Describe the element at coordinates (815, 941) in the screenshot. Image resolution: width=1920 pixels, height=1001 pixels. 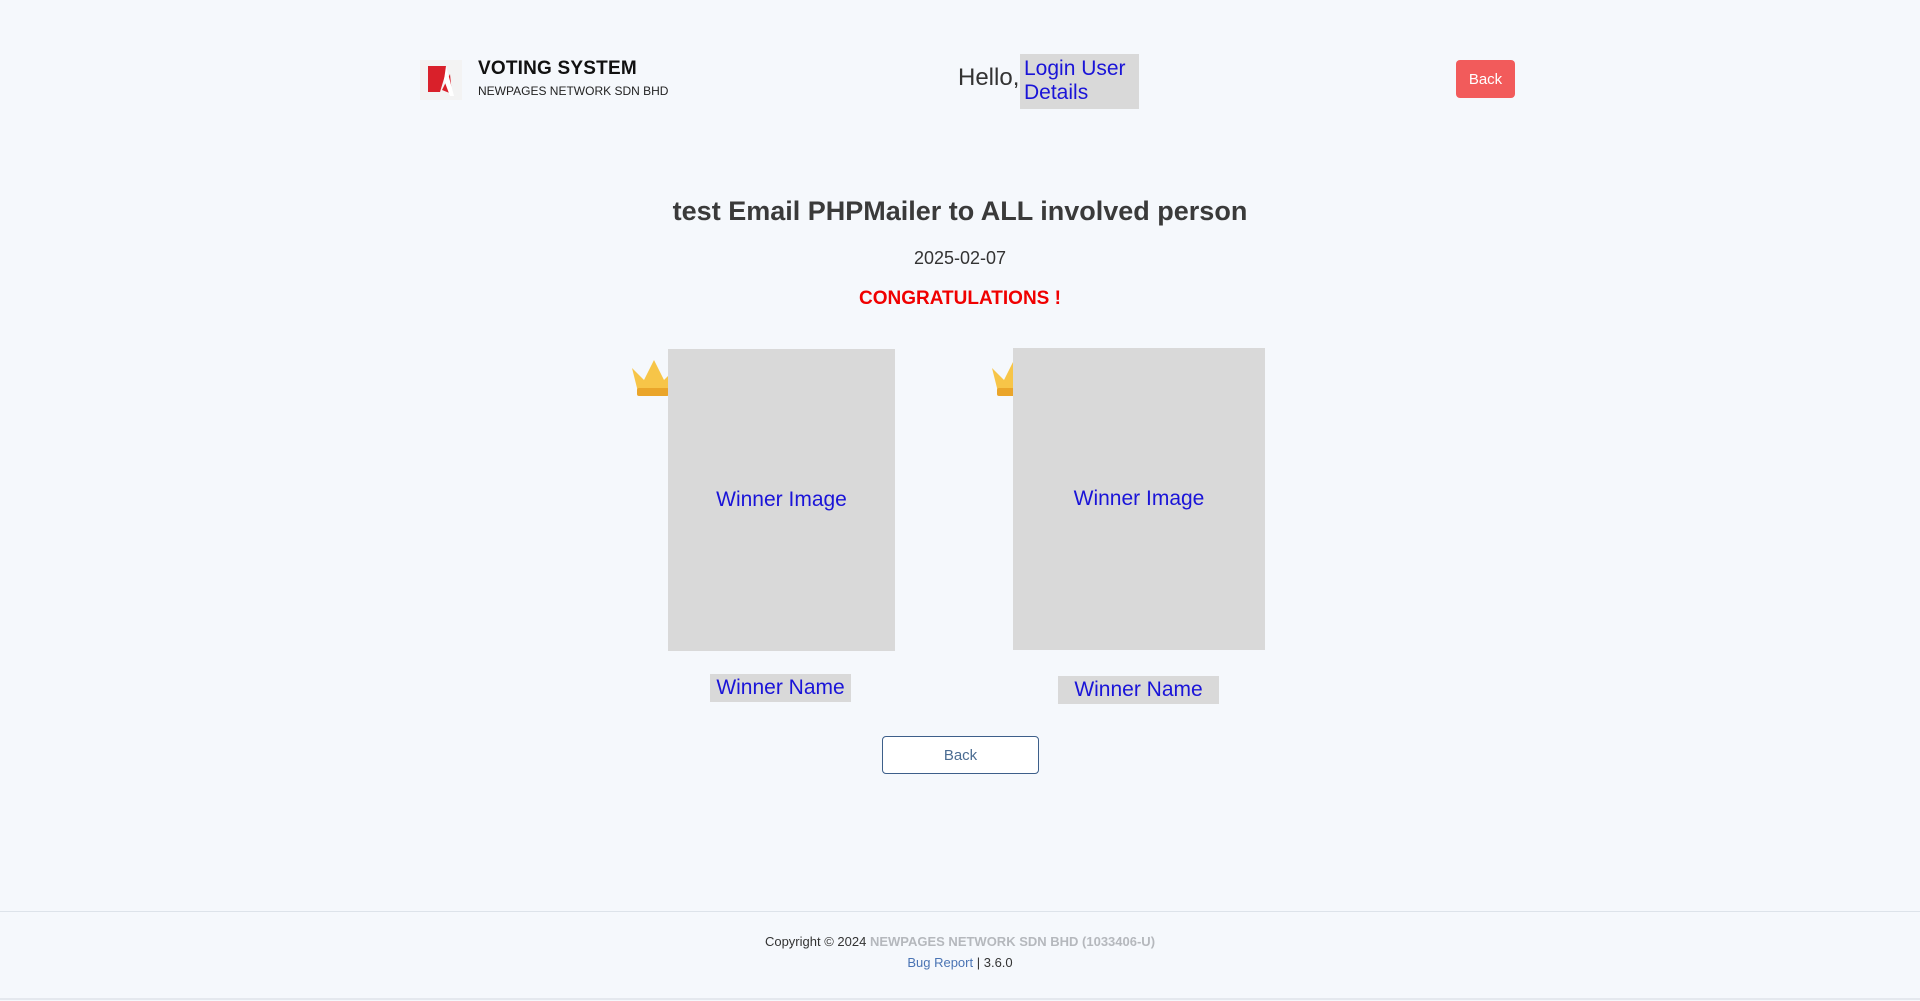
I see `copyright-text: Copyright © 2024` at that location.